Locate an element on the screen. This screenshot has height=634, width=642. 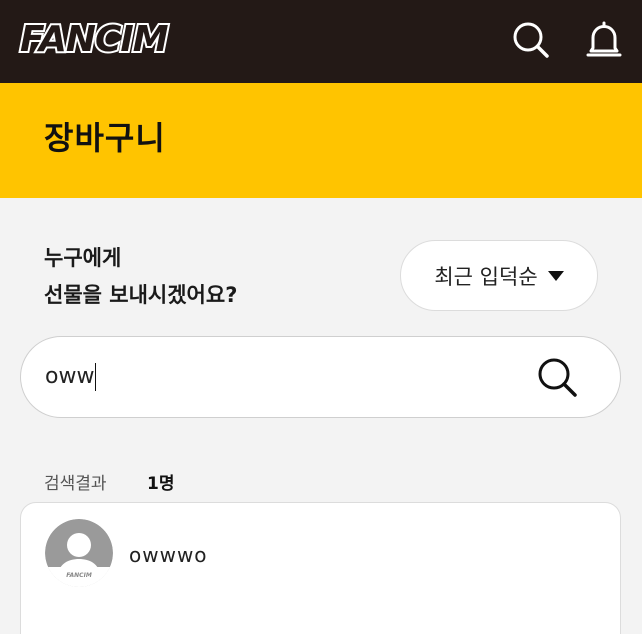
text-caret is located at coordinates (96, 377).